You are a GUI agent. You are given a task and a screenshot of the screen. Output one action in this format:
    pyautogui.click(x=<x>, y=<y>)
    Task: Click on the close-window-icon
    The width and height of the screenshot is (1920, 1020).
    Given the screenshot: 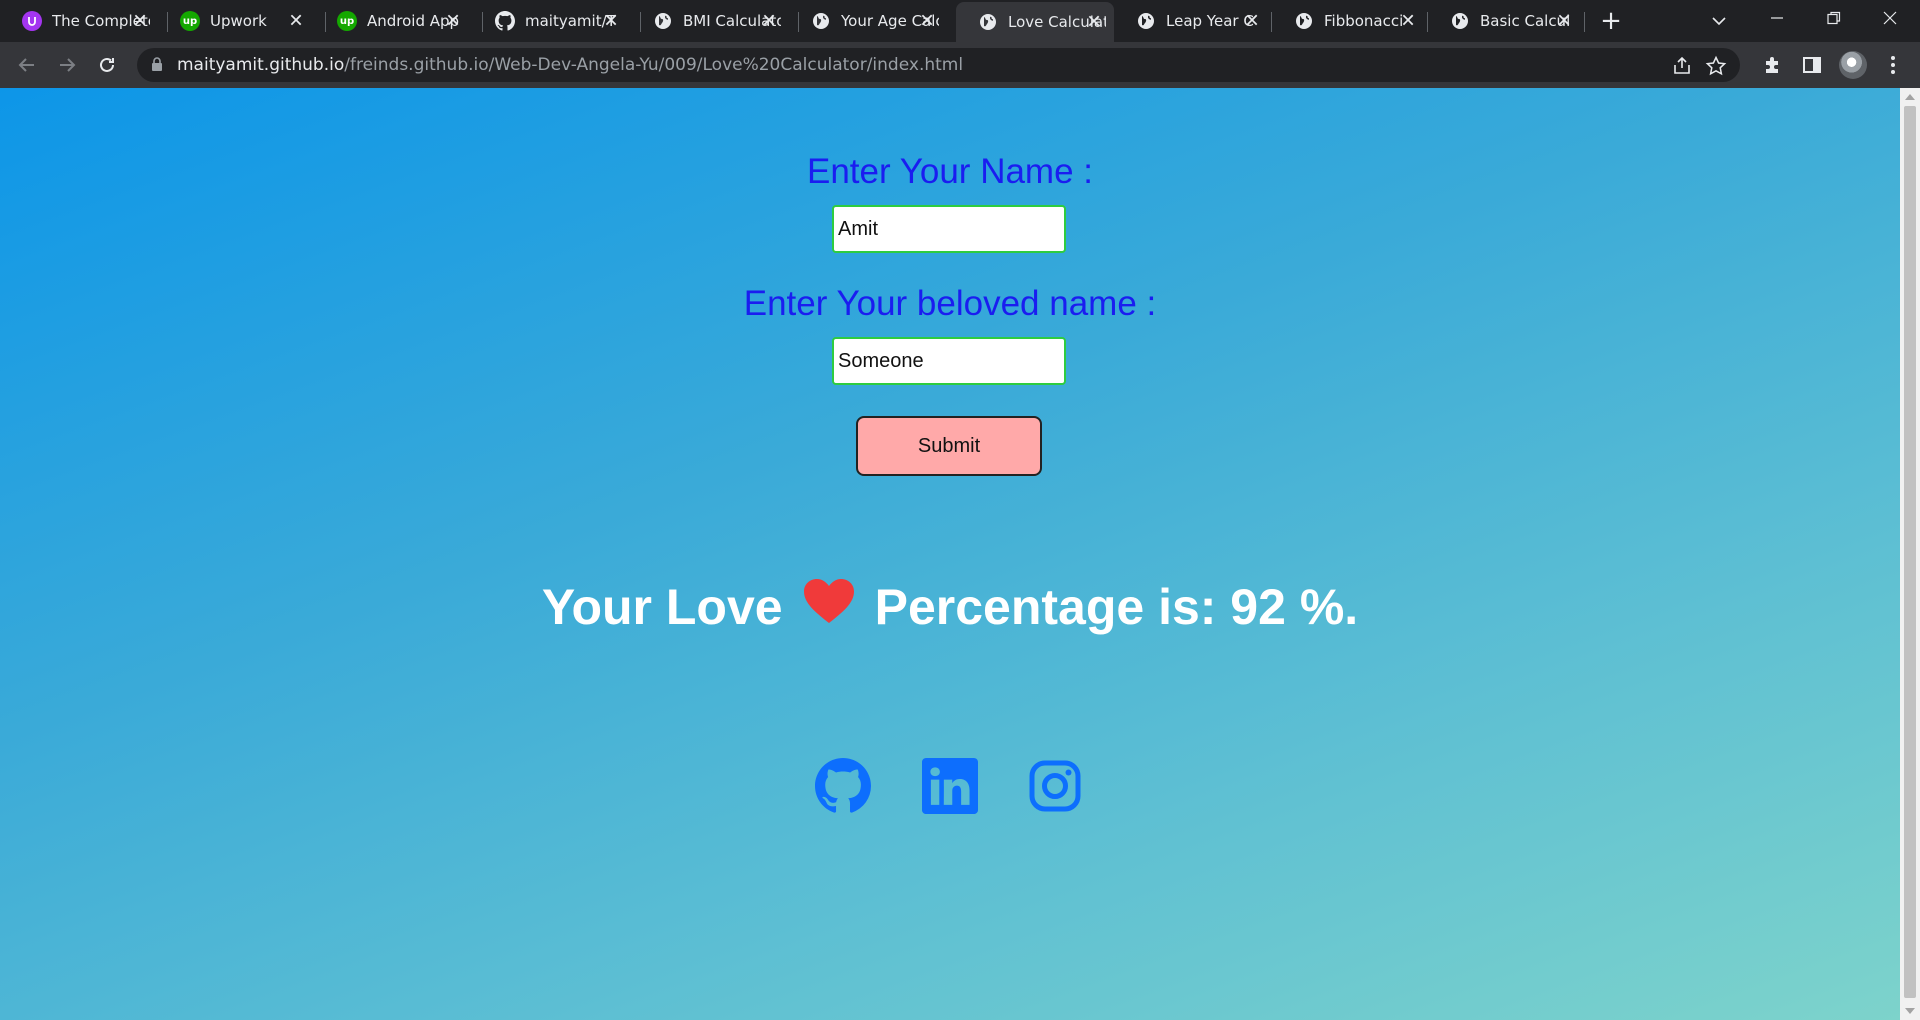 What is the action you would take?
    pyautogui.click(x=1890, y=20)
    